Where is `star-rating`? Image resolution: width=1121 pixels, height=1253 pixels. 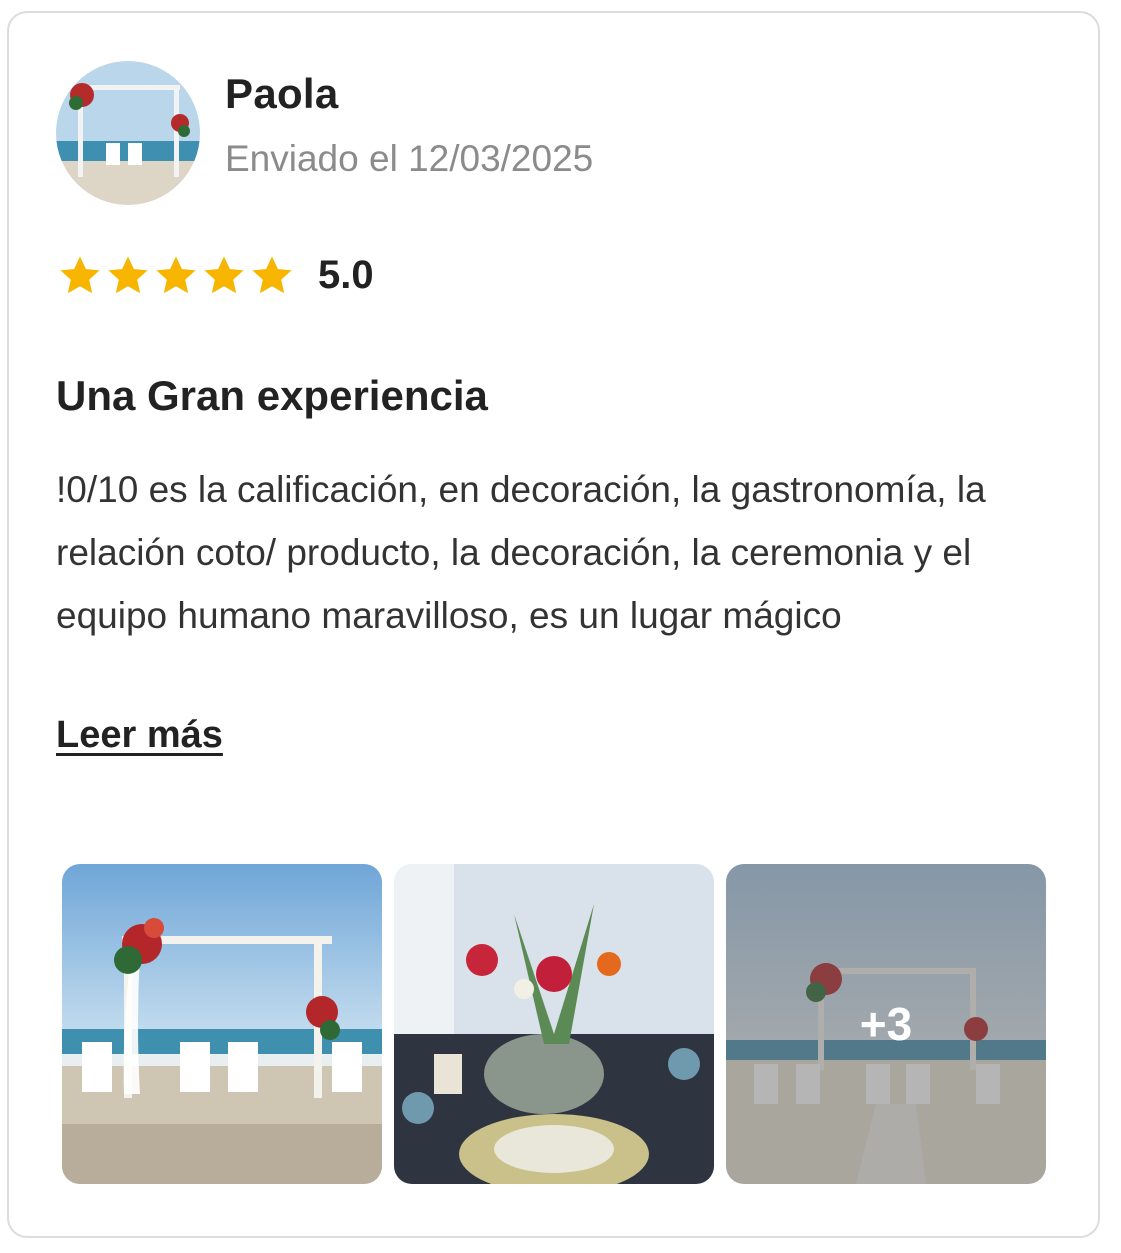
star-rating is located at coordinates (176, 276).